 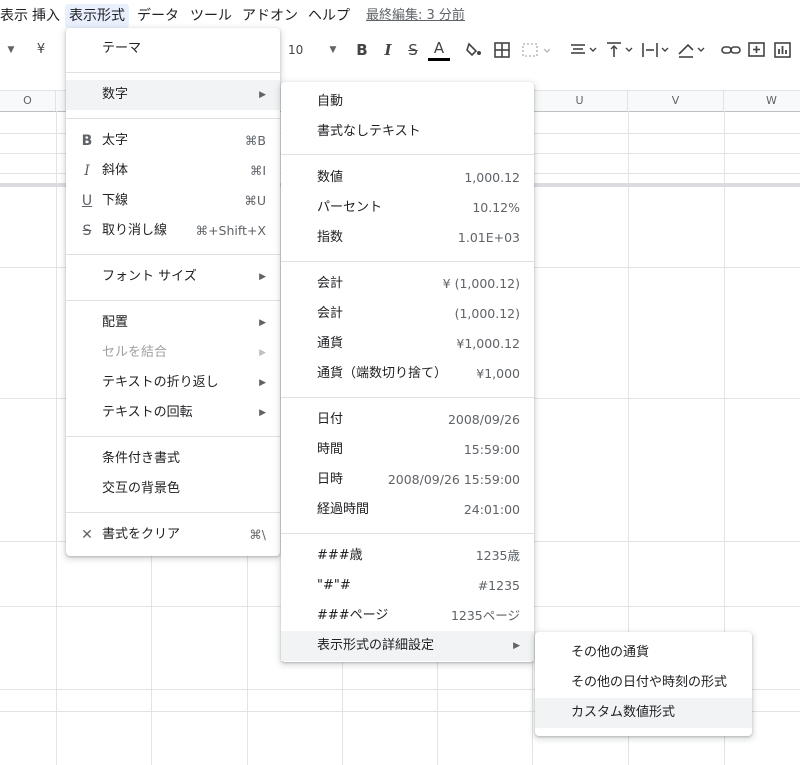 What do you see at coordinates (407, 344) in the screenshot?
I see `menu-item-format: 通貨 ¥1,000.12` at bounding box center [407, 344].